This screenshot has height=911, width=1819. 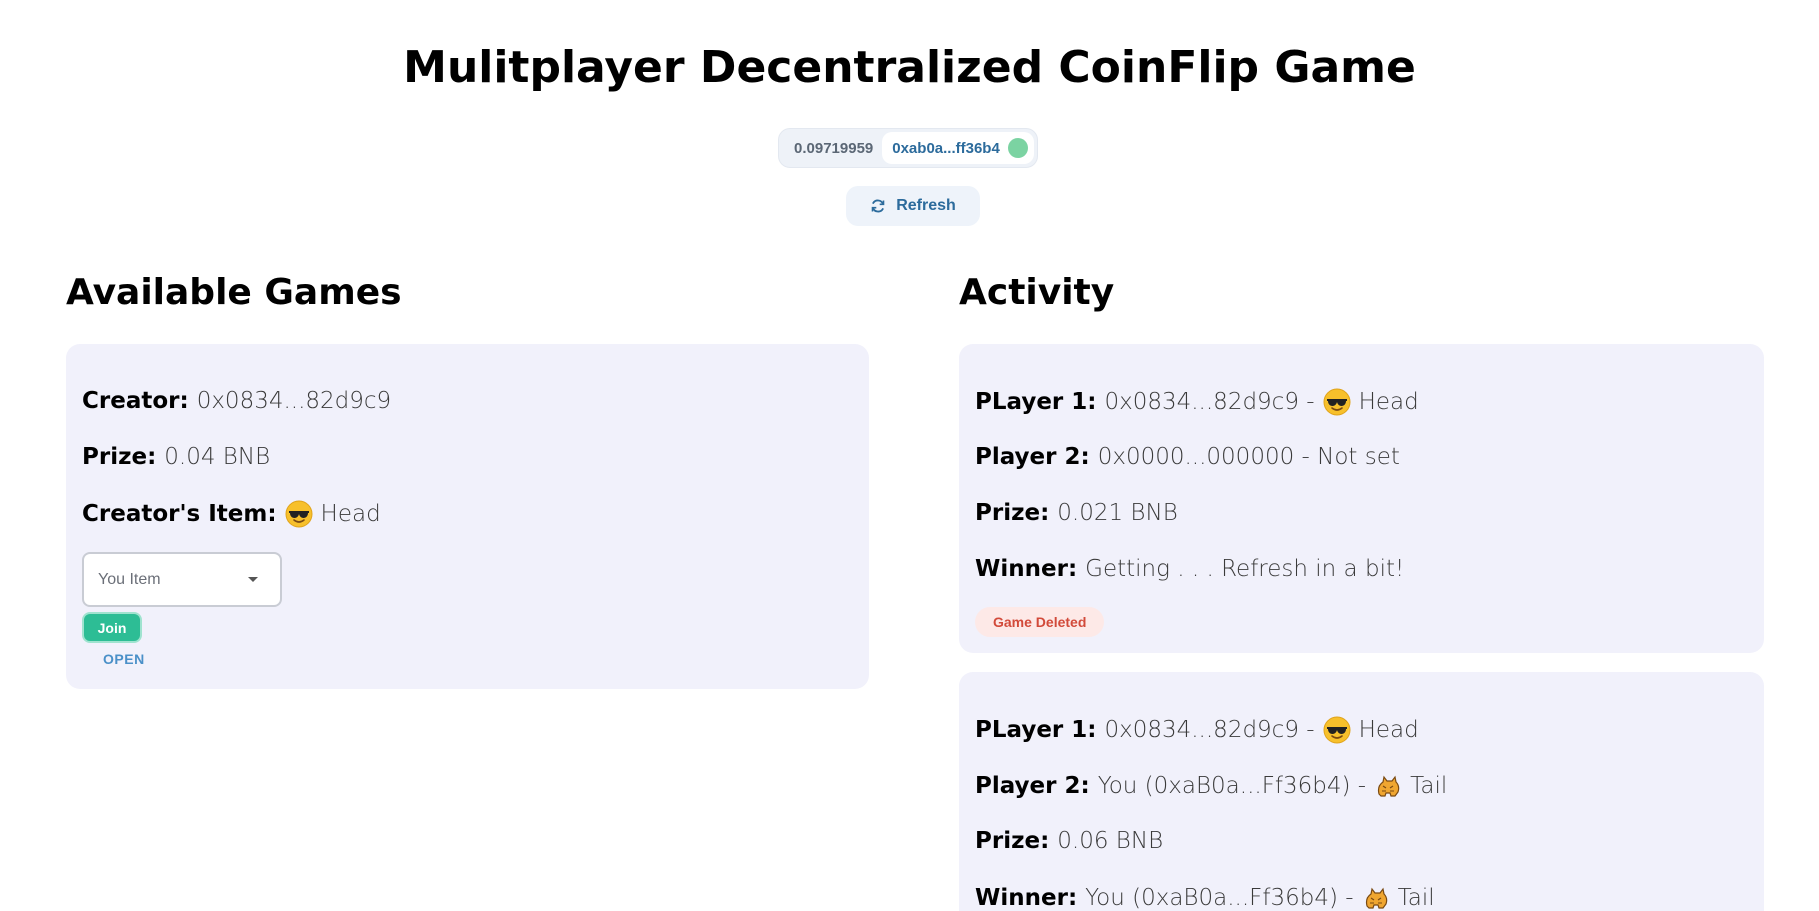 I want to click on player2-row: Player 2: 0x0000...000000 - Not set, so click(x=1187, y=457).